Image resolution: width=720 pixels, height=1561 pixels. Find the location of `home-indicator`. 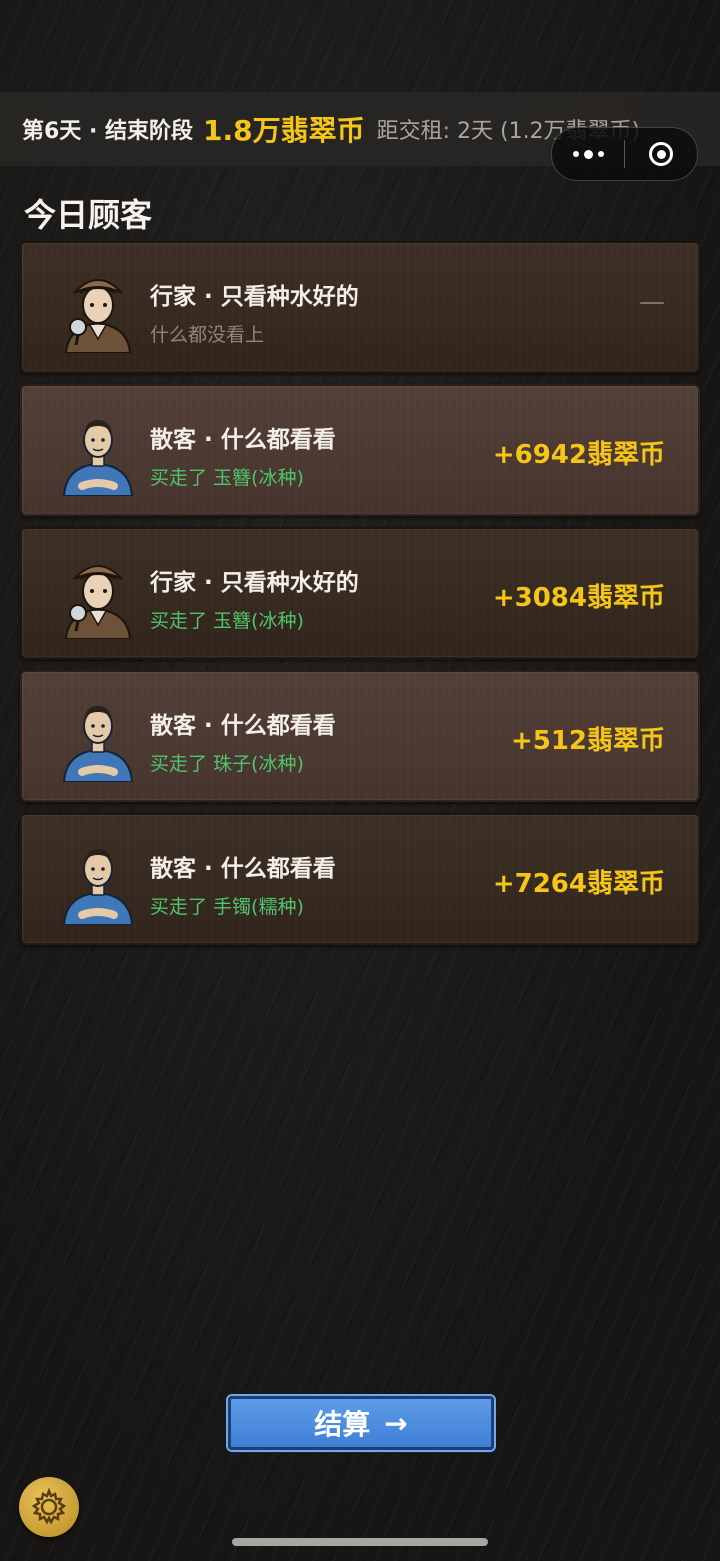

home-indicator is located at coordinates (360, 1542).